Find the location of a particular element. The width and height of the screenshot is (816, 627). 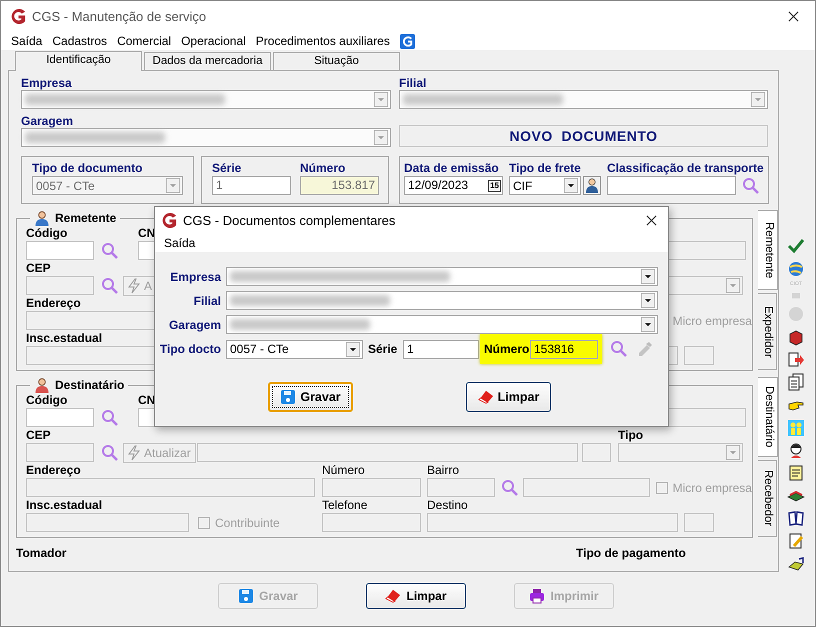

dropdown: CIF is located at coordinates (545, 185).